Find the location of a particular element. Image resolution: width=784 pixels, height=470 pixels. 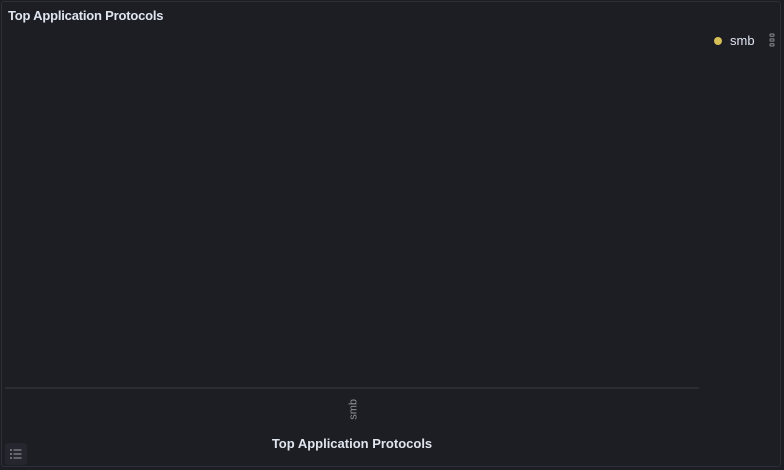

legend-item-smb: smb is located at coordinates (734, 40).